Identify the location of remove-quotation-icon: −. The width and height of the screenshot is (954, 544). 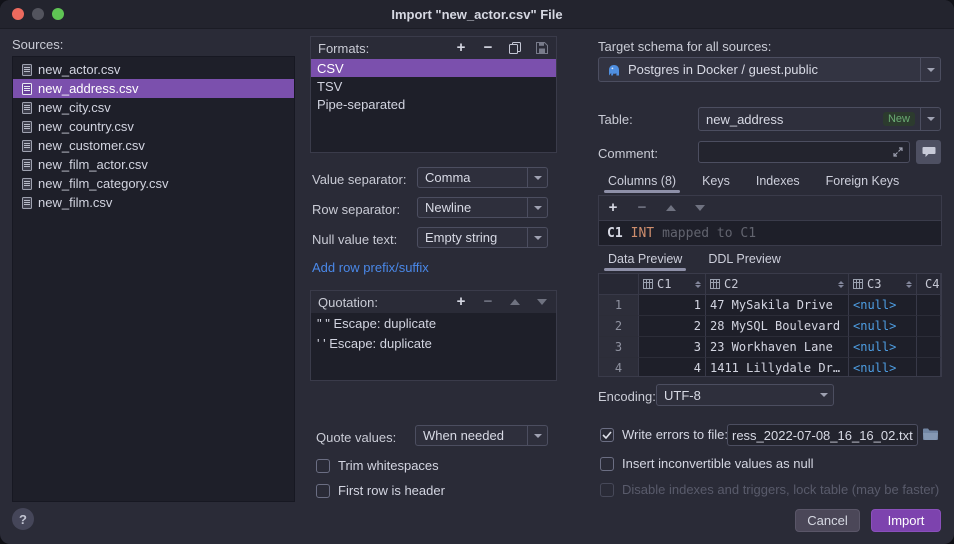
(488, 301).